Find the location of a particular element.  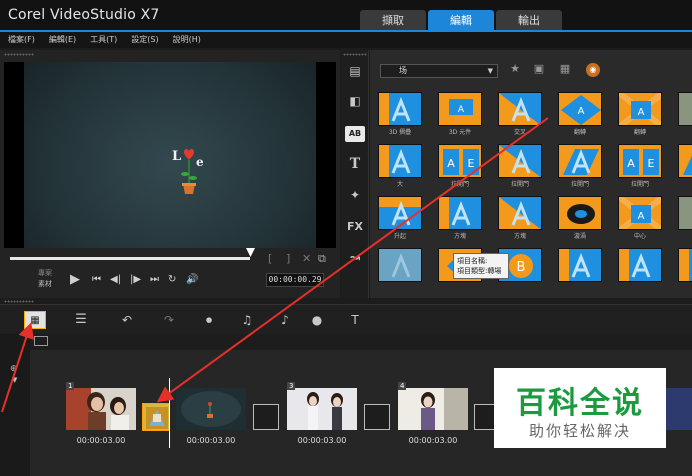

tab-edit: 編輯 is located at coordinates (461, 20).